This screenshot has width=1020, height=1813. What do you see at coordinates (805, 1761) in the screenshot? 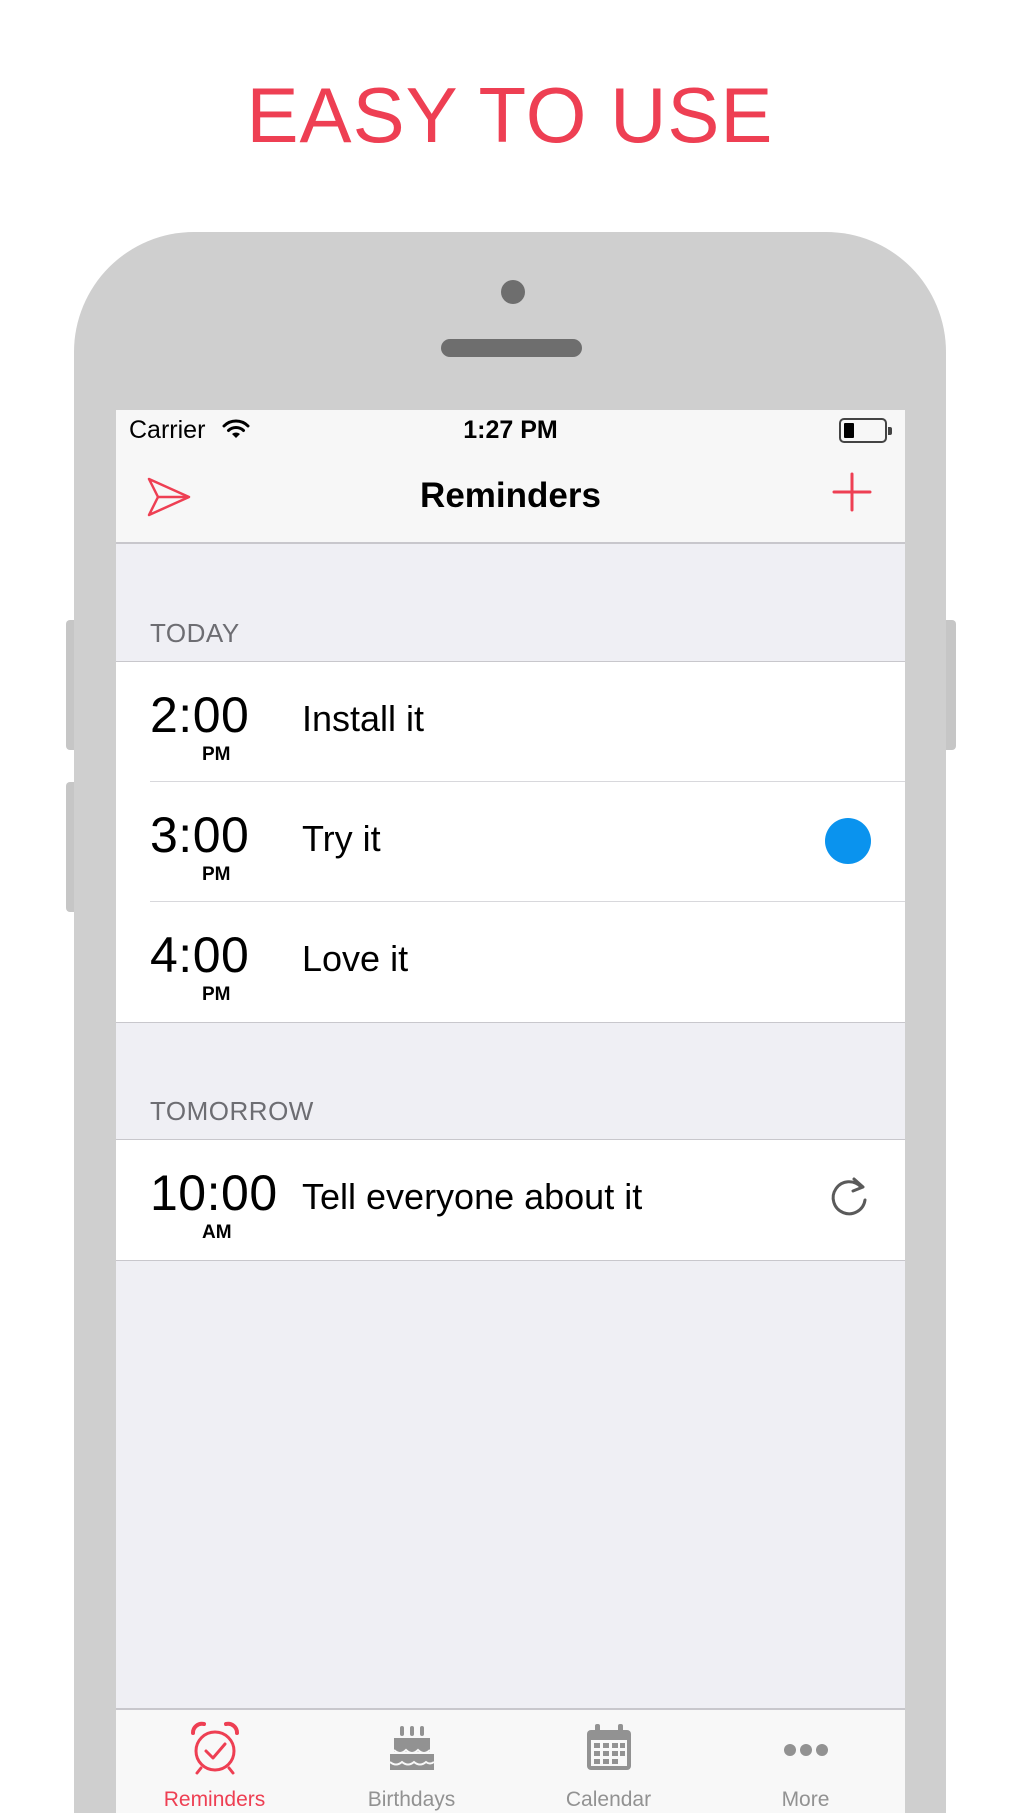
I see `tab-more: More` at bounding box center [805, 1761].